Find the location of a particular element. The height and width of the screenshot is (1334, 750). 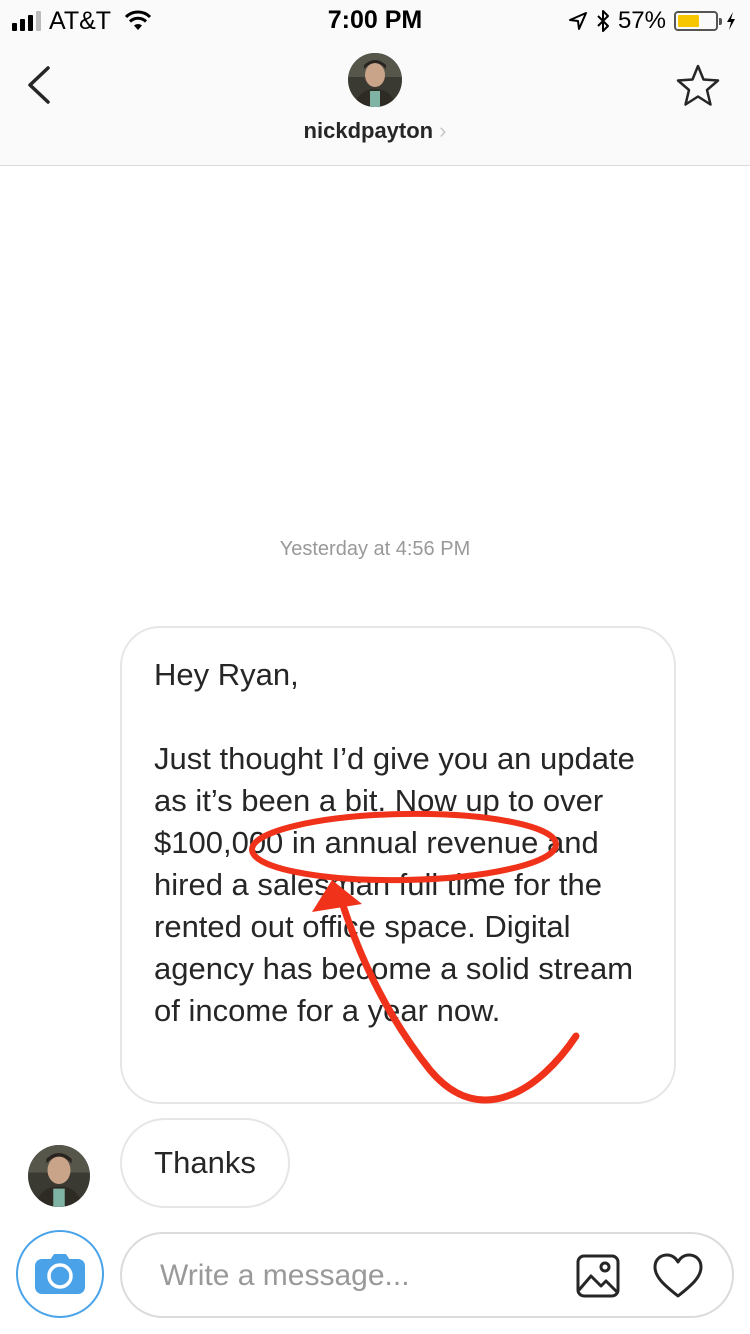

battery-level is located at coordinates (688, 21).